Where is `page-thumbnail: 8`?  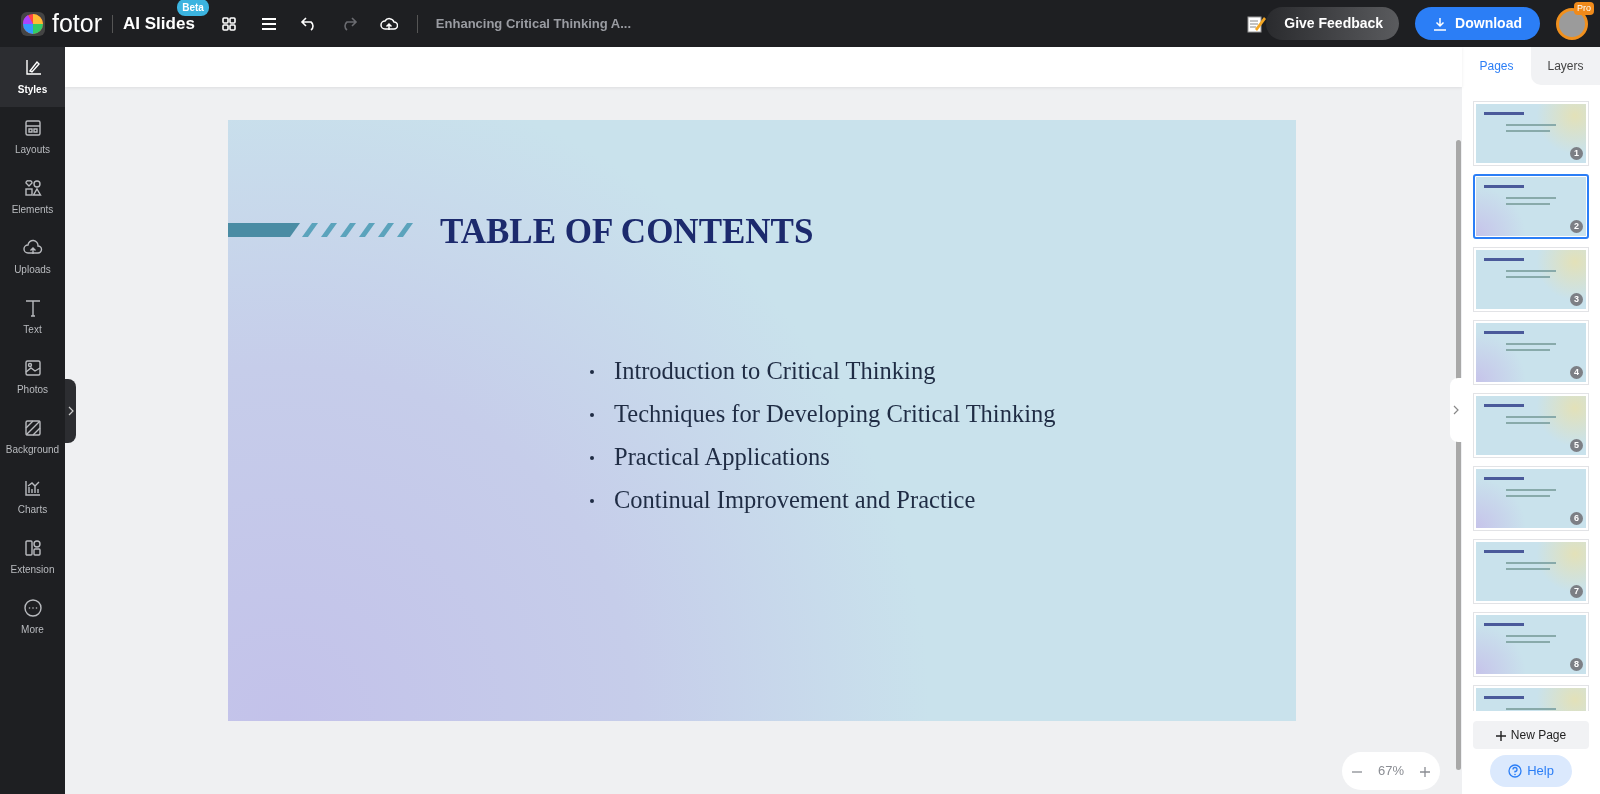
page-thumbnail: 8 is located at coordinates (1531, 644).